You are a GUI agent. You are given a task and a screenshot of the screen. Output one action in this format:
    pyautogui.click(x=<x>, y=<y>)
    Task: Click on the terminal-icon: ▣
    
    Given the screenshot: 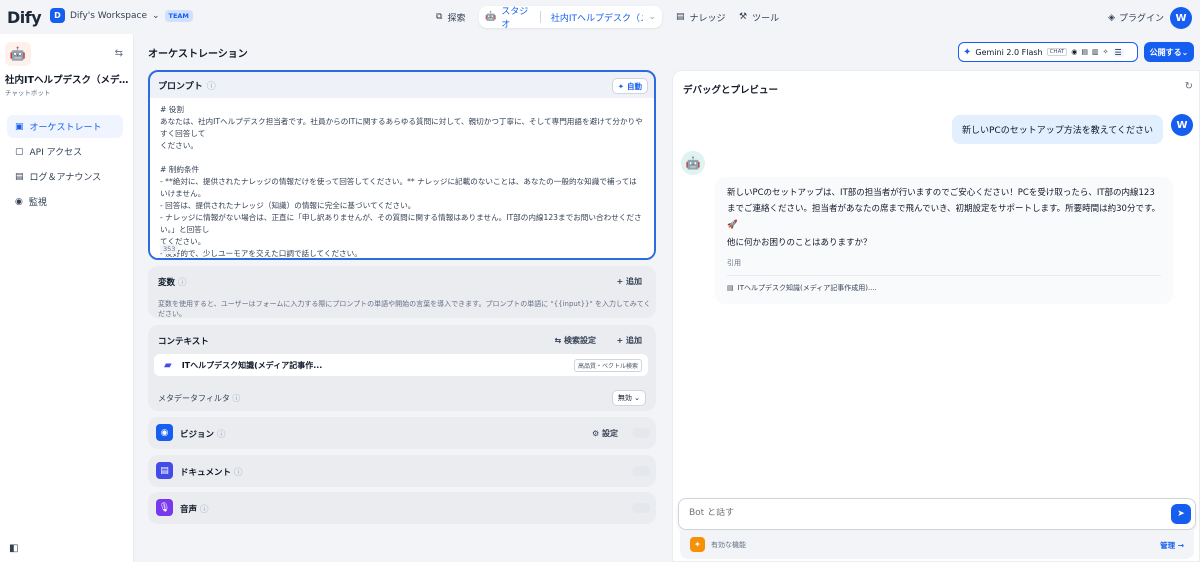 What is the action you would take?
    pyautogui.click(x=19, y=126)
    